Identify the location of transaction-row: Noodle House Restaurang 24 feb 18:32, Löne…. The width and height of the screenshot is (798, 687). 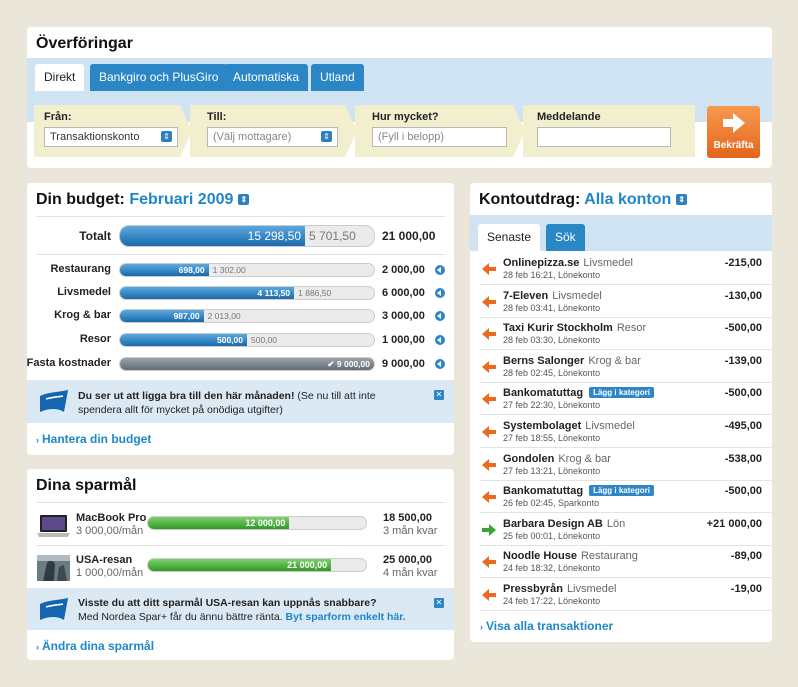
(621, 562).